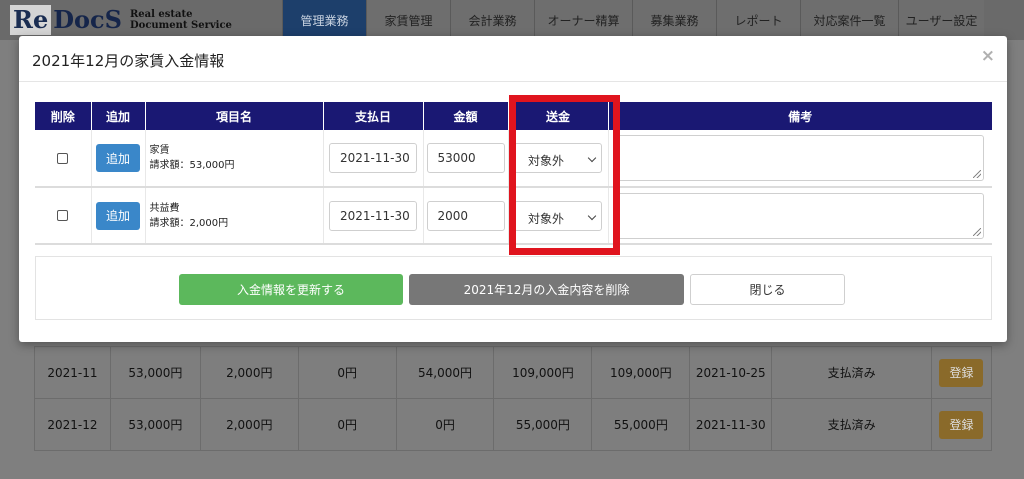  Describe the element at coordinates (988, 56) in the screenshot. I see `close-icon: ×` at that location.